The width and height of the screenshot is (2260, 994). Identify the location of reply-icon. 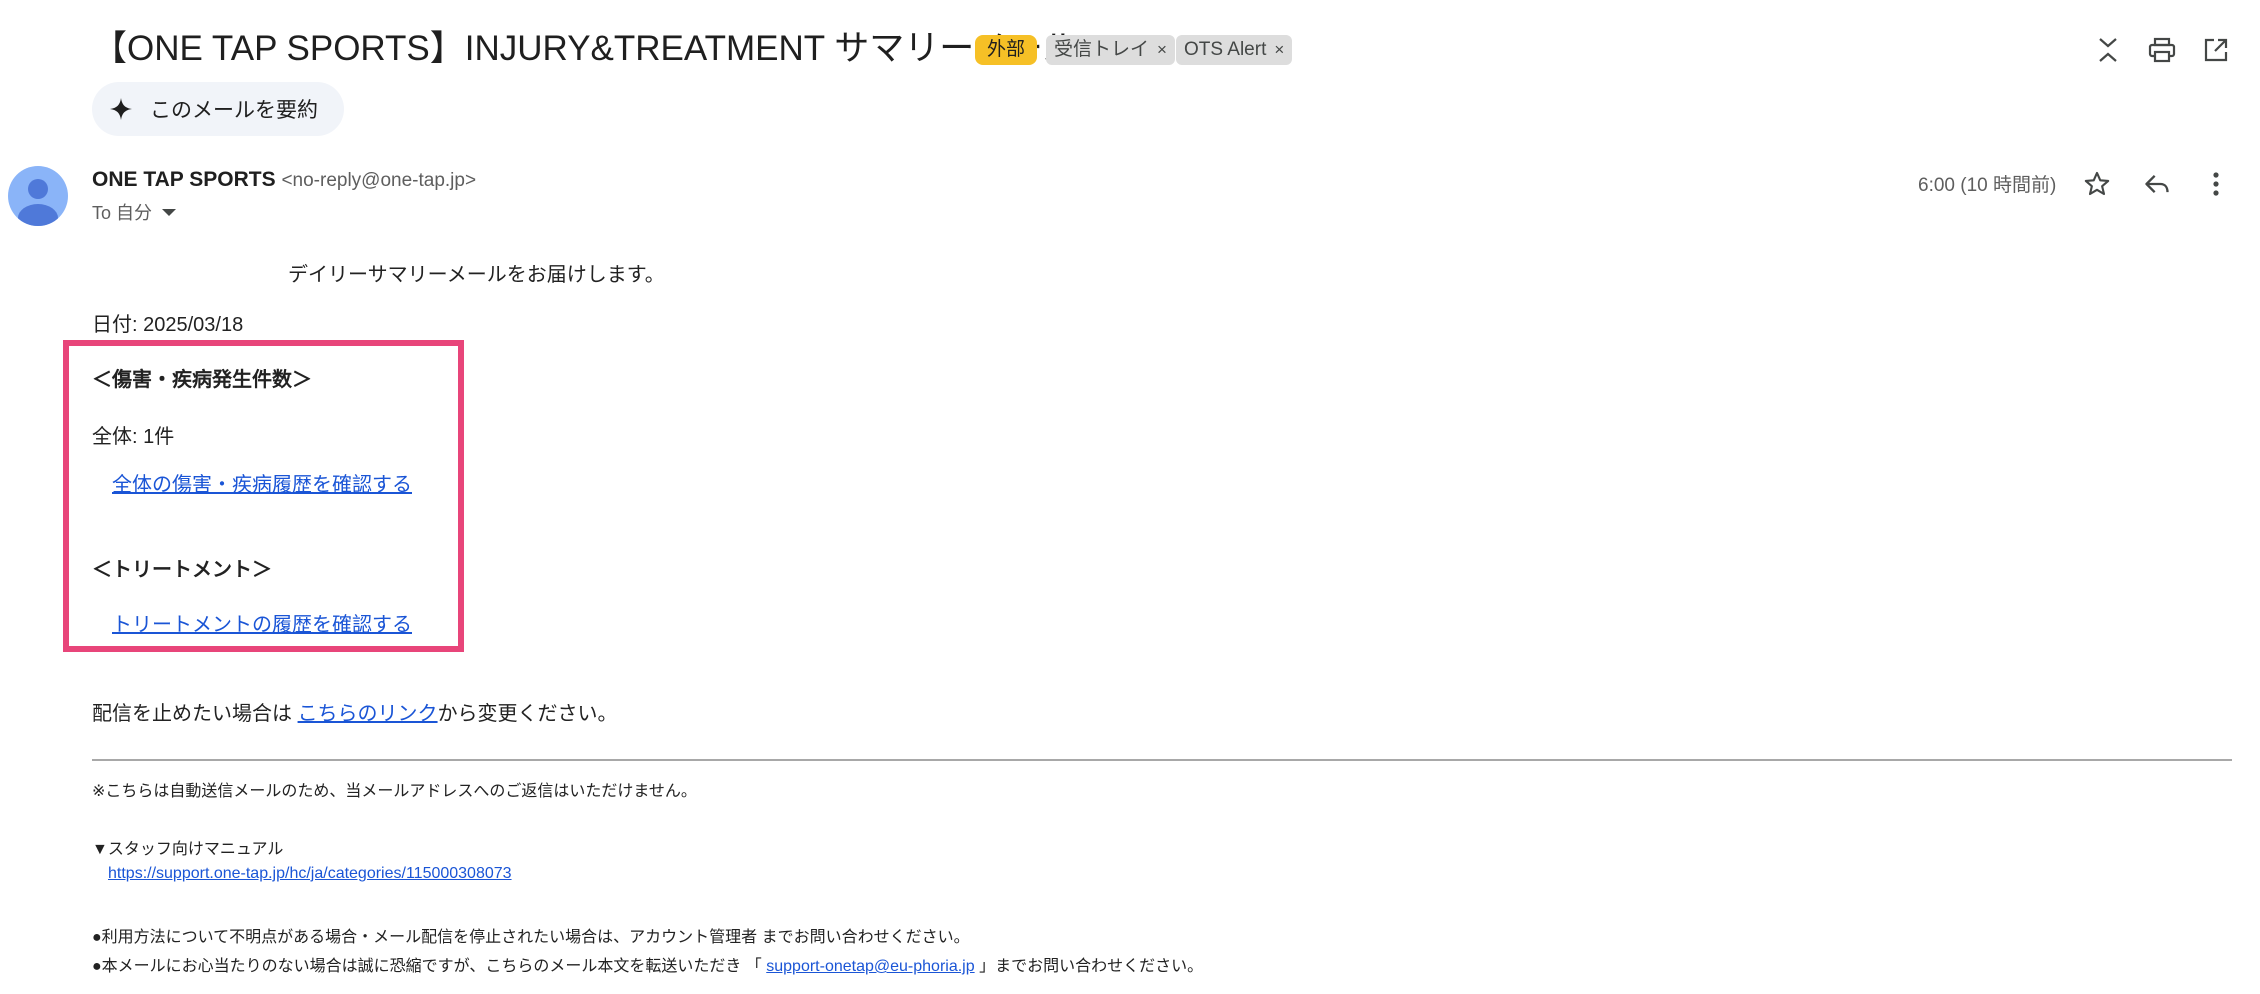
(2157, 184).